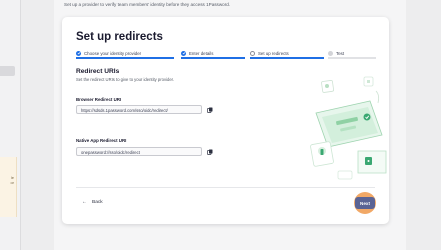  I want to click on step-label: Test, so click(340, 53).